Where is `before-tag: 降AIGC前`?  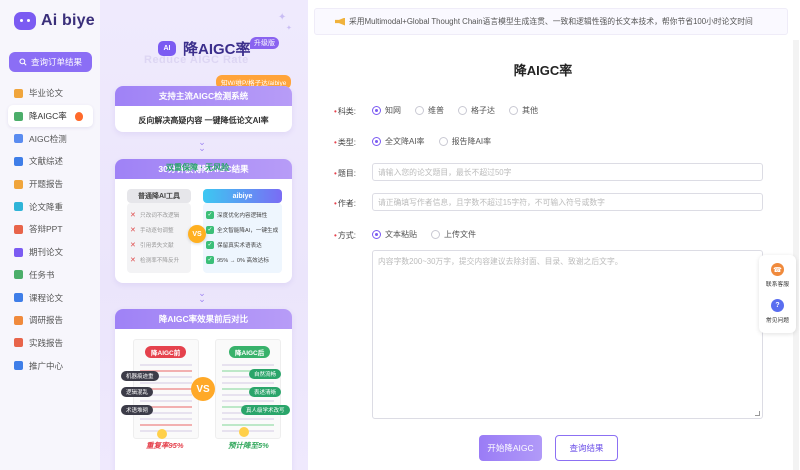 before-tag: 降AIGC前 is located at coordinates (166, 352).